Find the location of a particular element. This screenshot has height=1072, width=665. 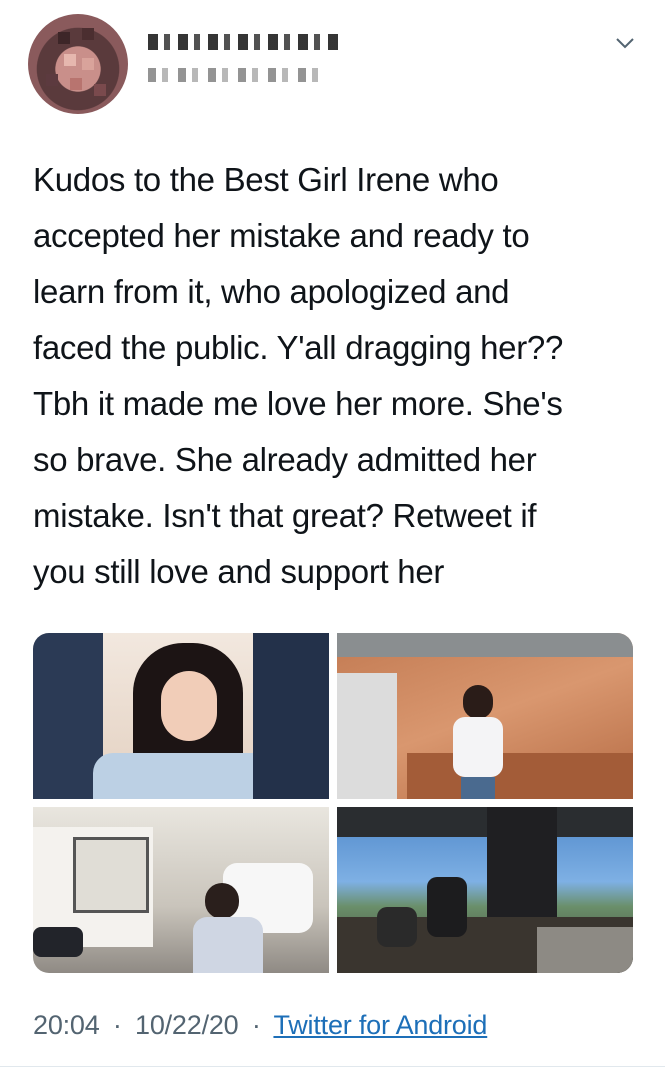

tweet-text-line: faced the public. Y'all dragging her?? is located at coordinates (298, 347).